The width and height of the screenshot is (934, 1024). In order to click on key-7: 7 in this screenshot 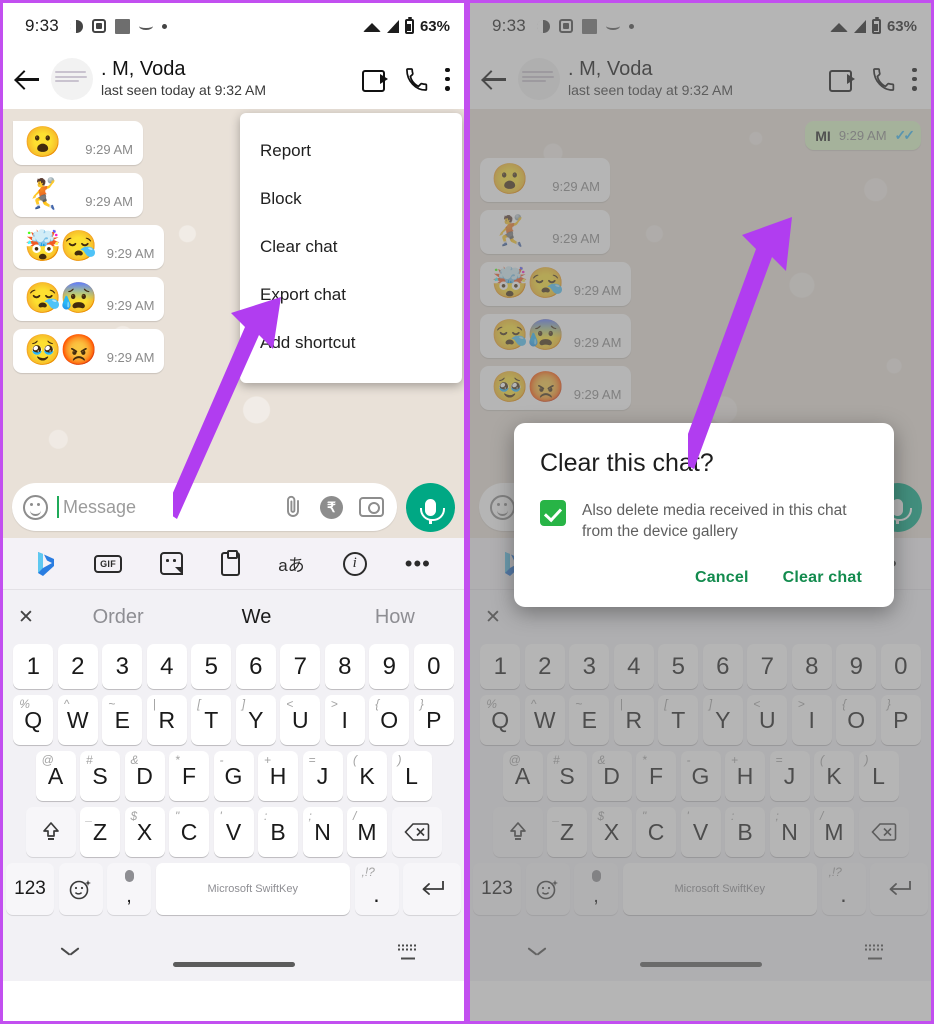, I will do `click(300, 666)`.